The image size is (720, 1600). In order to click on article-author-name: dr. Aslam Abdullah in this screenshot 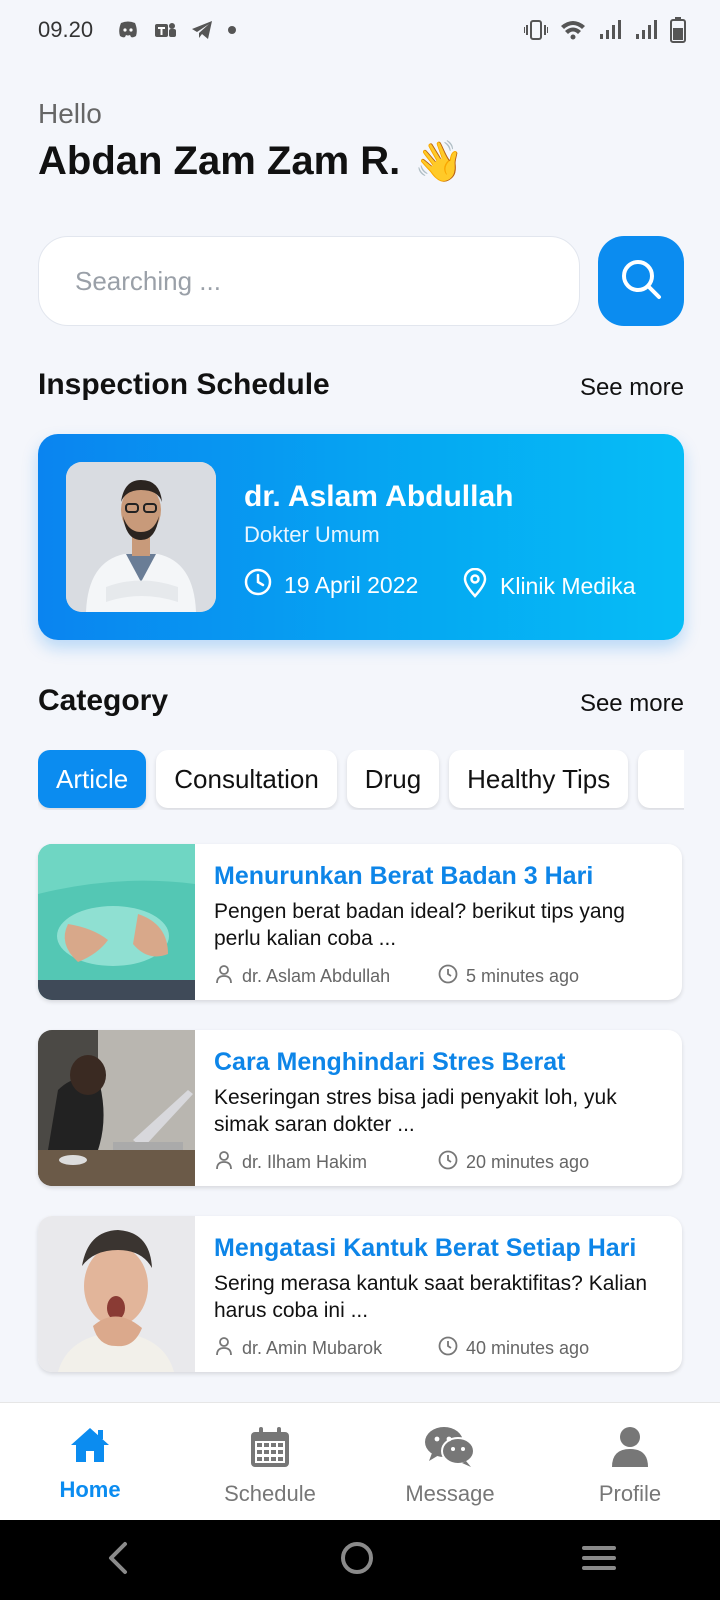, I will do `click(316, 976)`.